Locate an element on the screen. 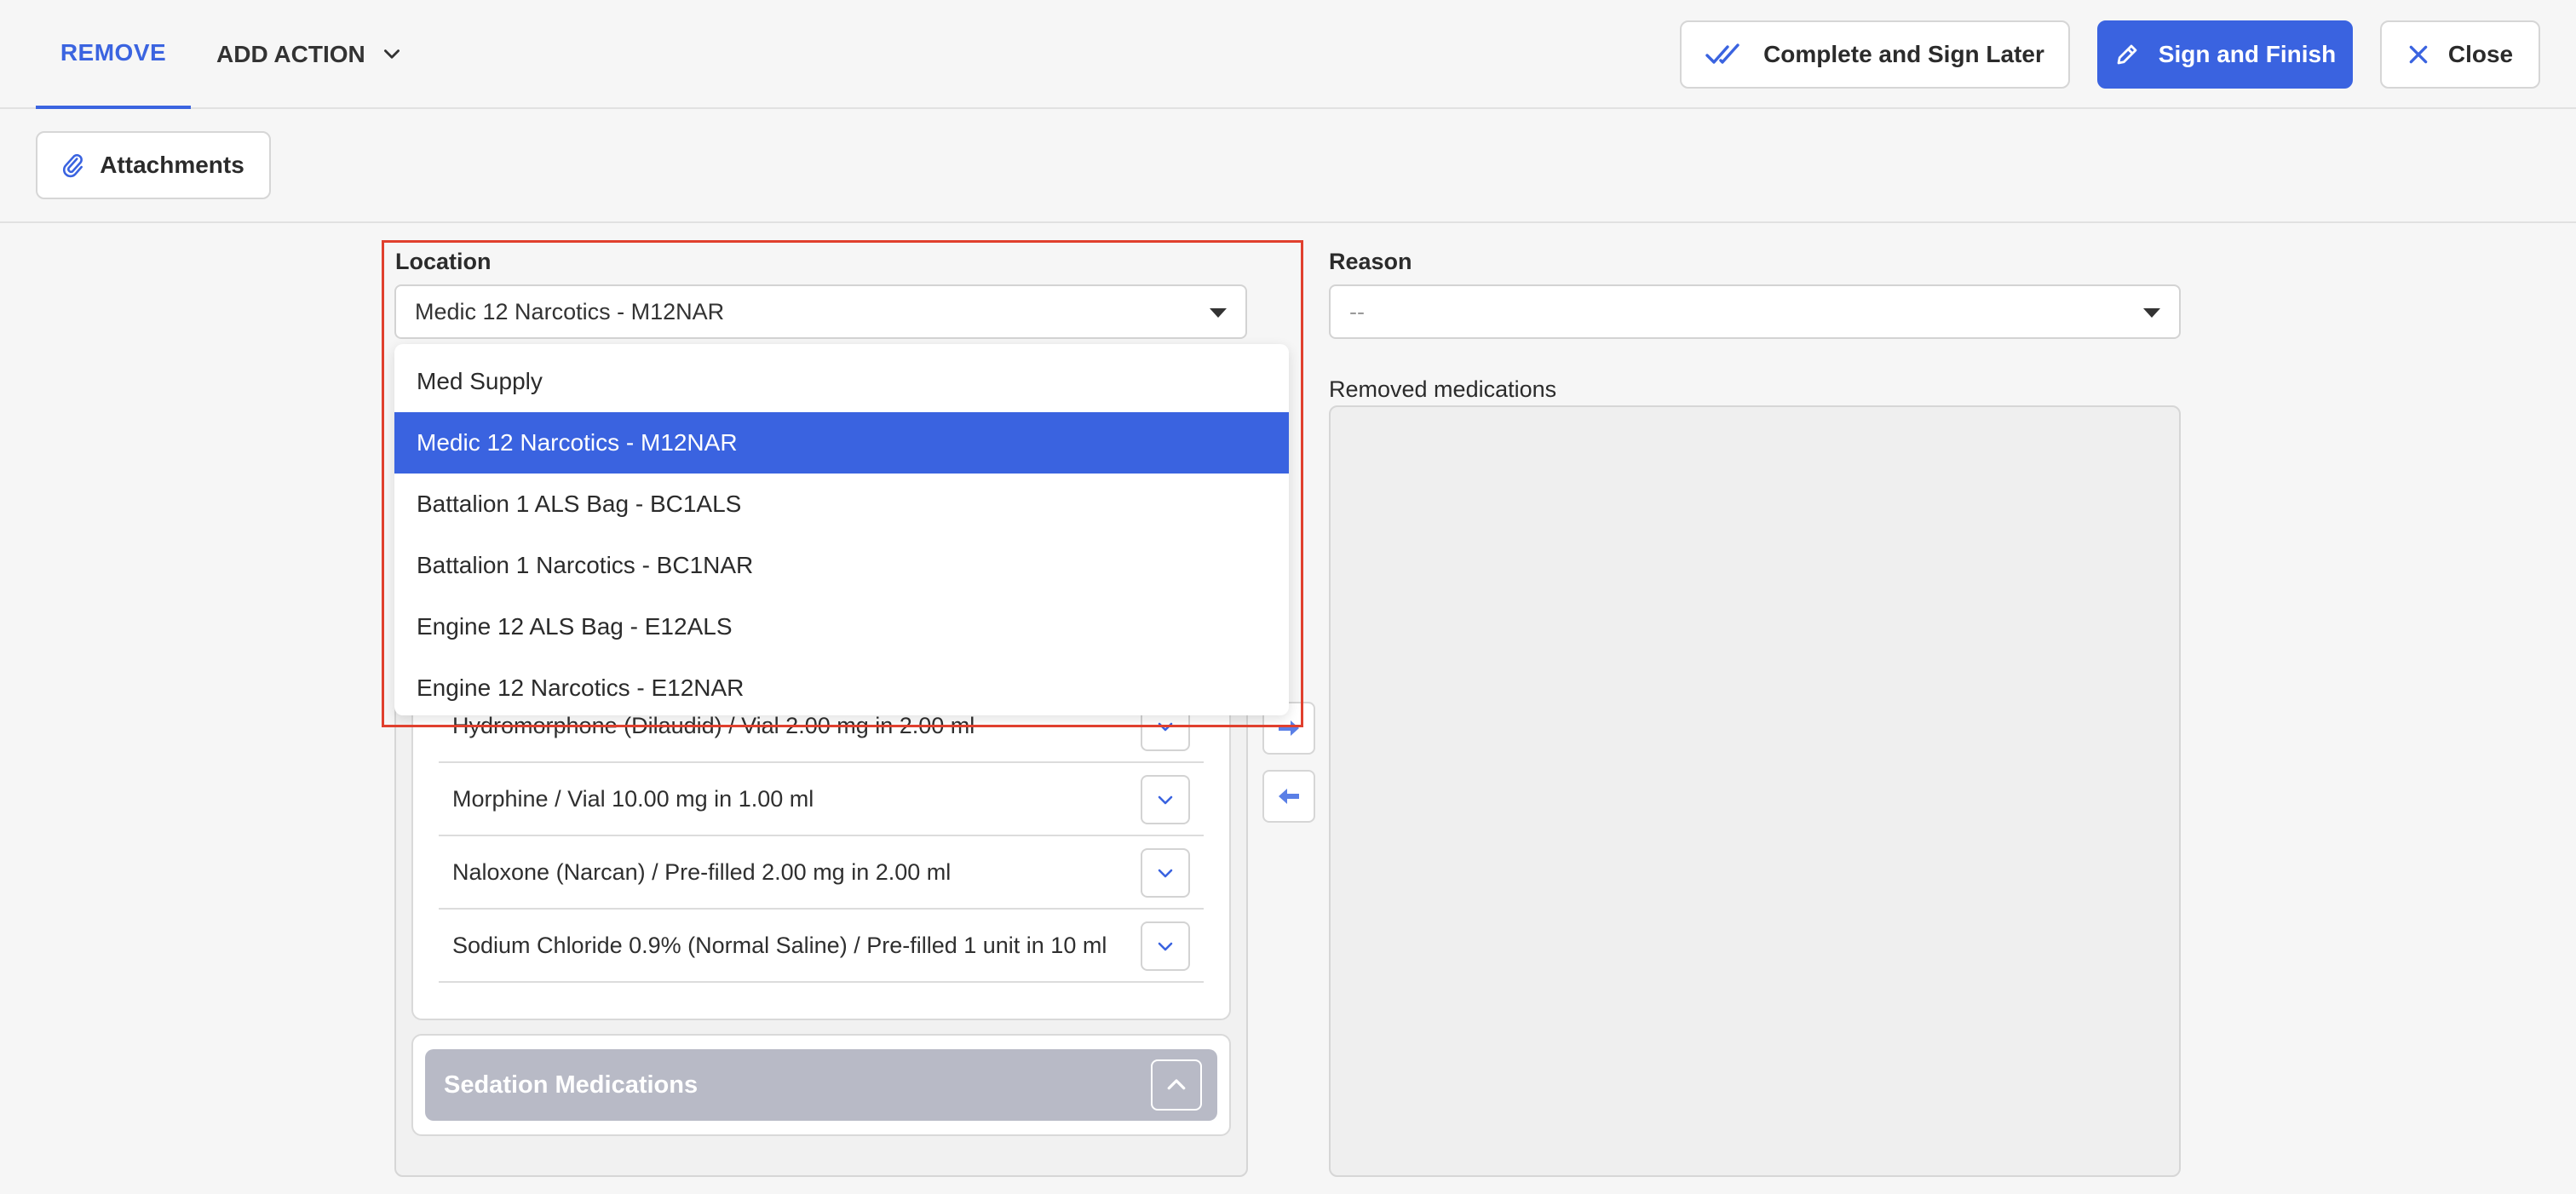 The image size is (2576, 1194). tab-remove: REMOVE is located at coordinates (114, 54).